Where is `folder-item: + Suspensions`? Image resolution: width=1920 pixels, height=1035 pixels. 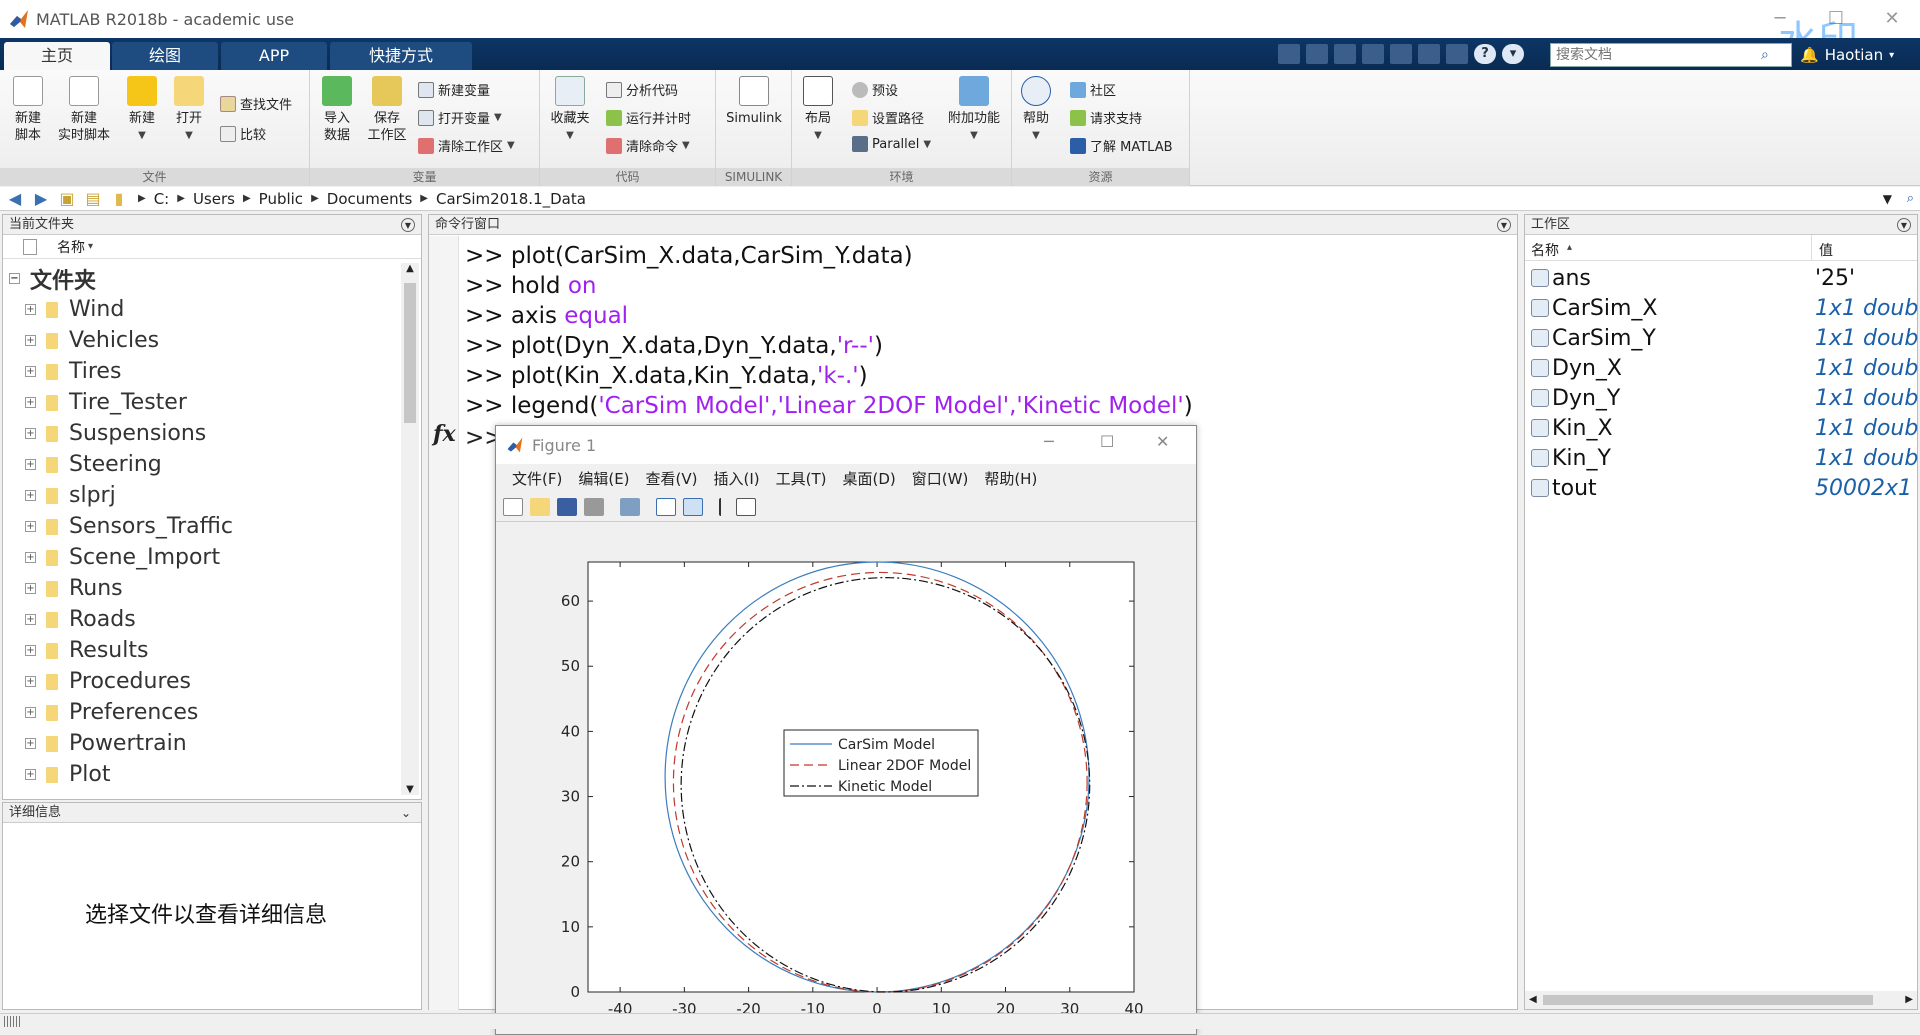
folder-item: + Suspensions is located at coordinates (104, 433).